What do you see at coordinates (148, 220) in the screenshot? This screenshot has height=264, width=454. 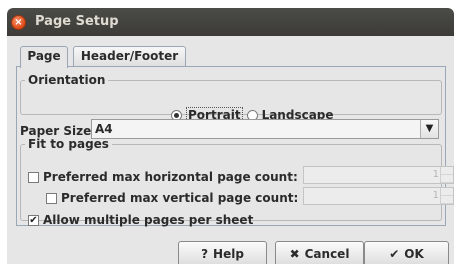 I see `multiple-pages-label: Allow multiple pages per sheet` at bounding box center [148, 220].